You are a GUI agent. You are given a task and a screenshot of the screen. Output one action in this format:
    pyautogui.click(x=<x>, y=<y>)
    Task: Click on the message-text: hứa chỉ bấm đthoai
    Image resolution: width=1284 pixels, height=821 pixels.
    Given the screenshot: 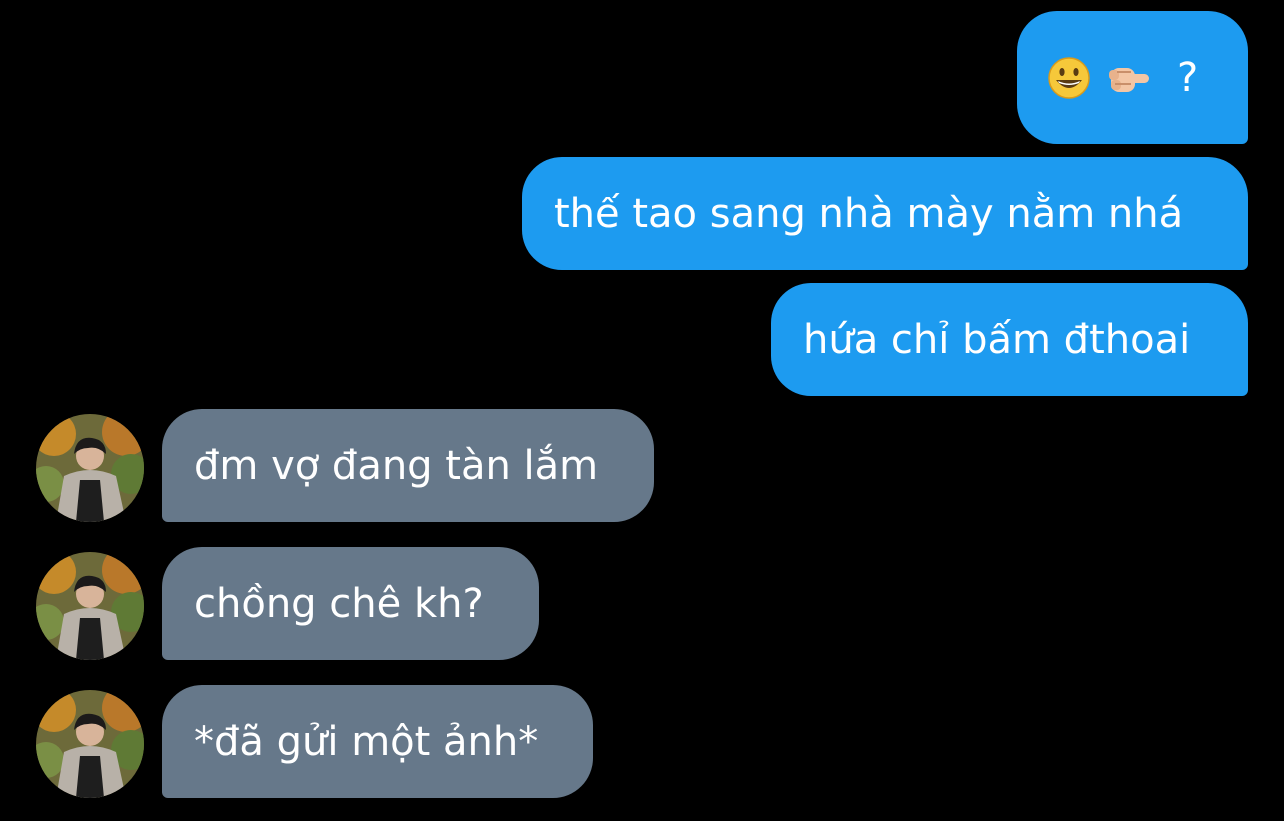 What is the action you would take?
    pyautogui.click(x=997, y=339)
    